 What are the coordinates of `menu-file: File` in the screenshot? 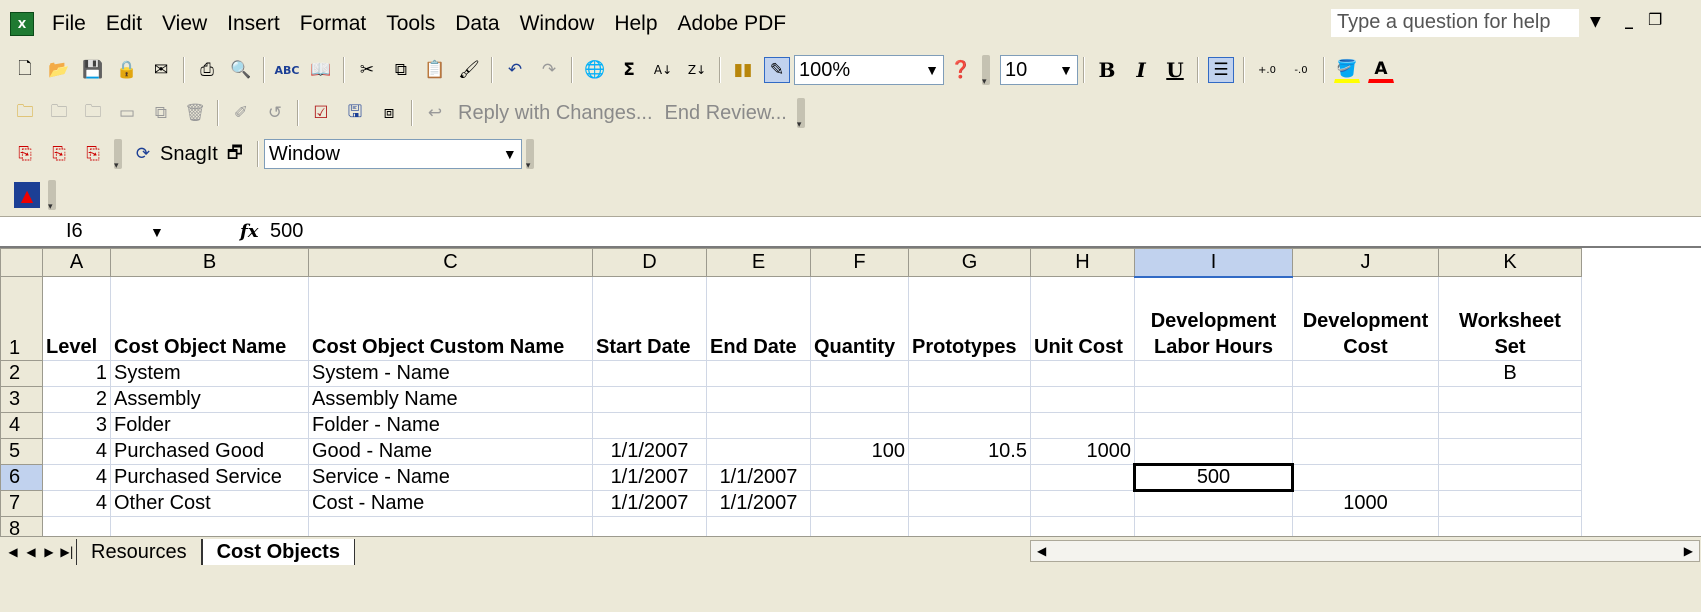 It's located at (69, 24).